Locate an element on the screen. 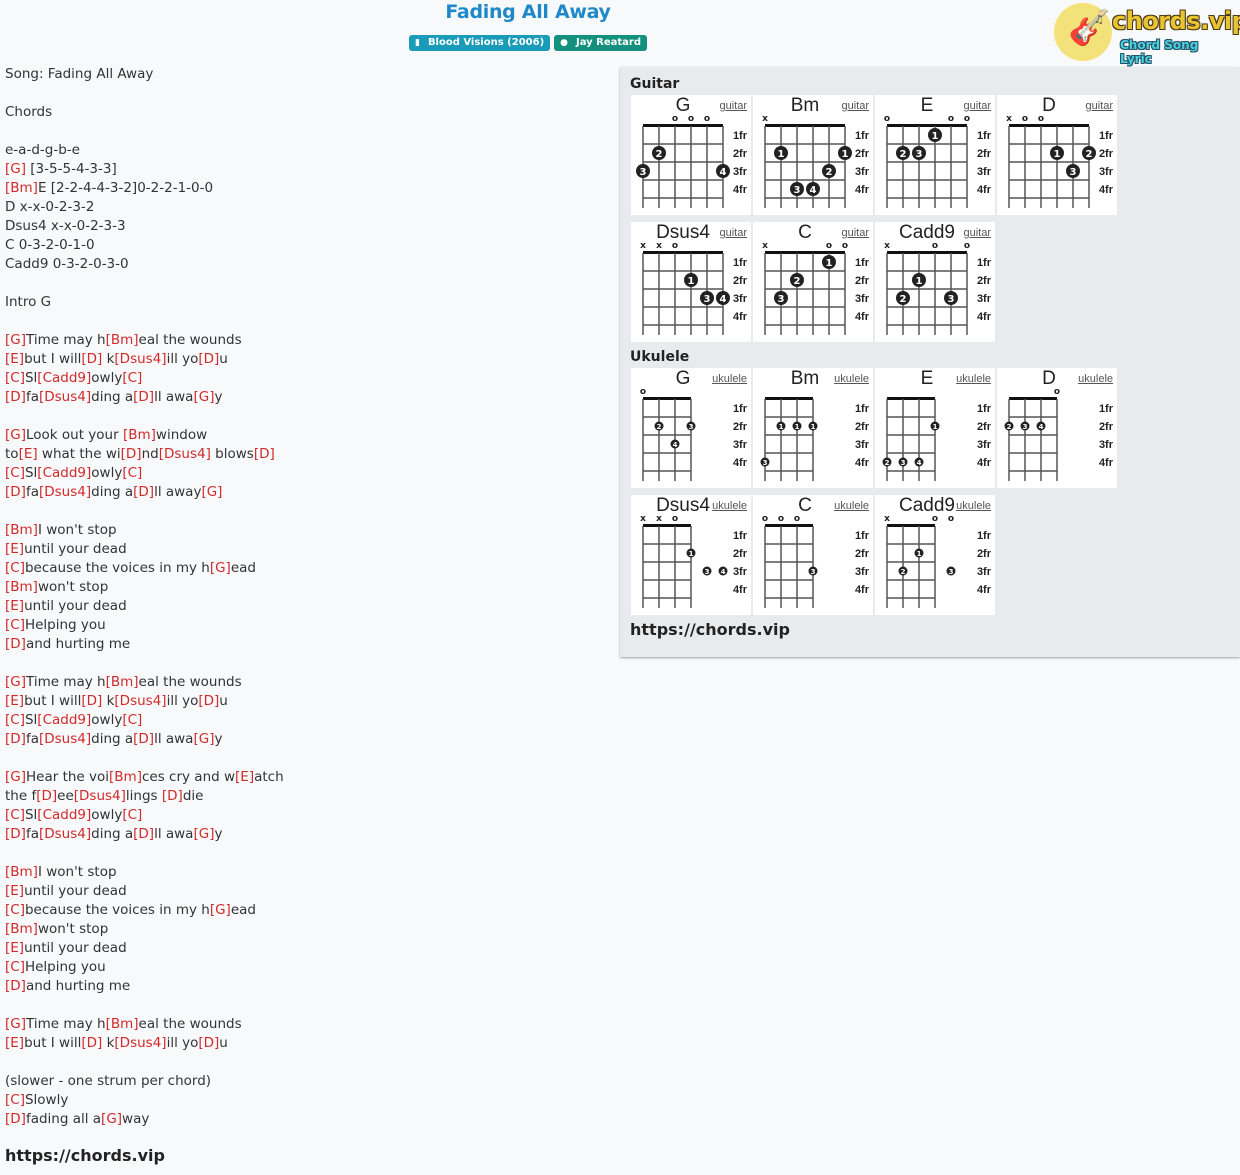  chord-diagram-guitar: Dsus4 guitar 1fr 2fr 3fr 4fr x x o 1 3 4 is located at coordinates (691, 282).